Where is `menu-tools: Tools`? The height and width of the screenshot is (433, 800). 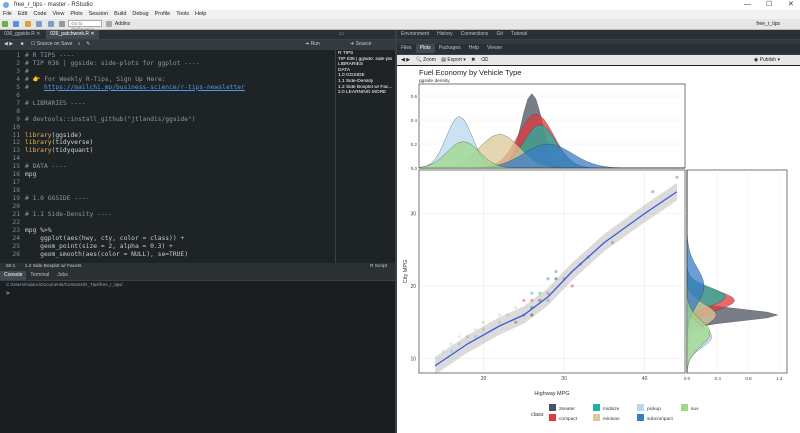 menu-tools: Tools is located at coordinates (182, 14).